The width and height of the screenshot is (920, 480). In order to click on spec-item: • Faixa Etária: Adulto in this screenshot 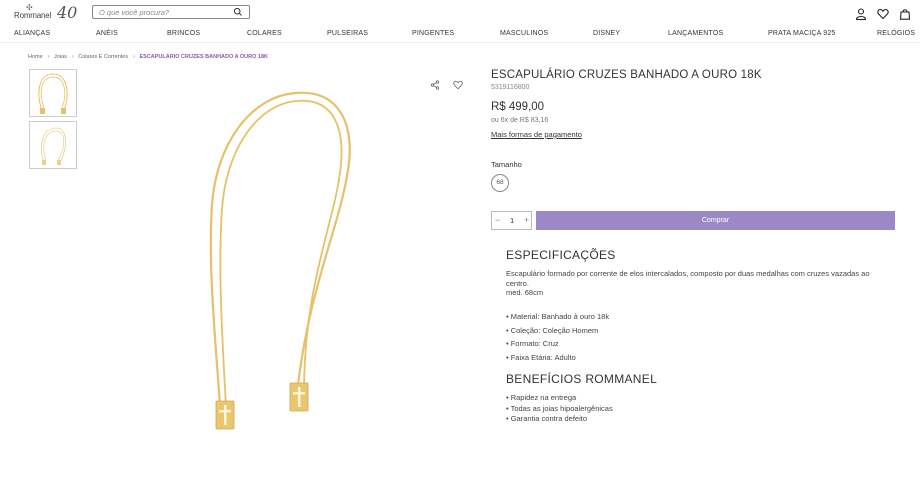, I will do `click(541, 357)`.